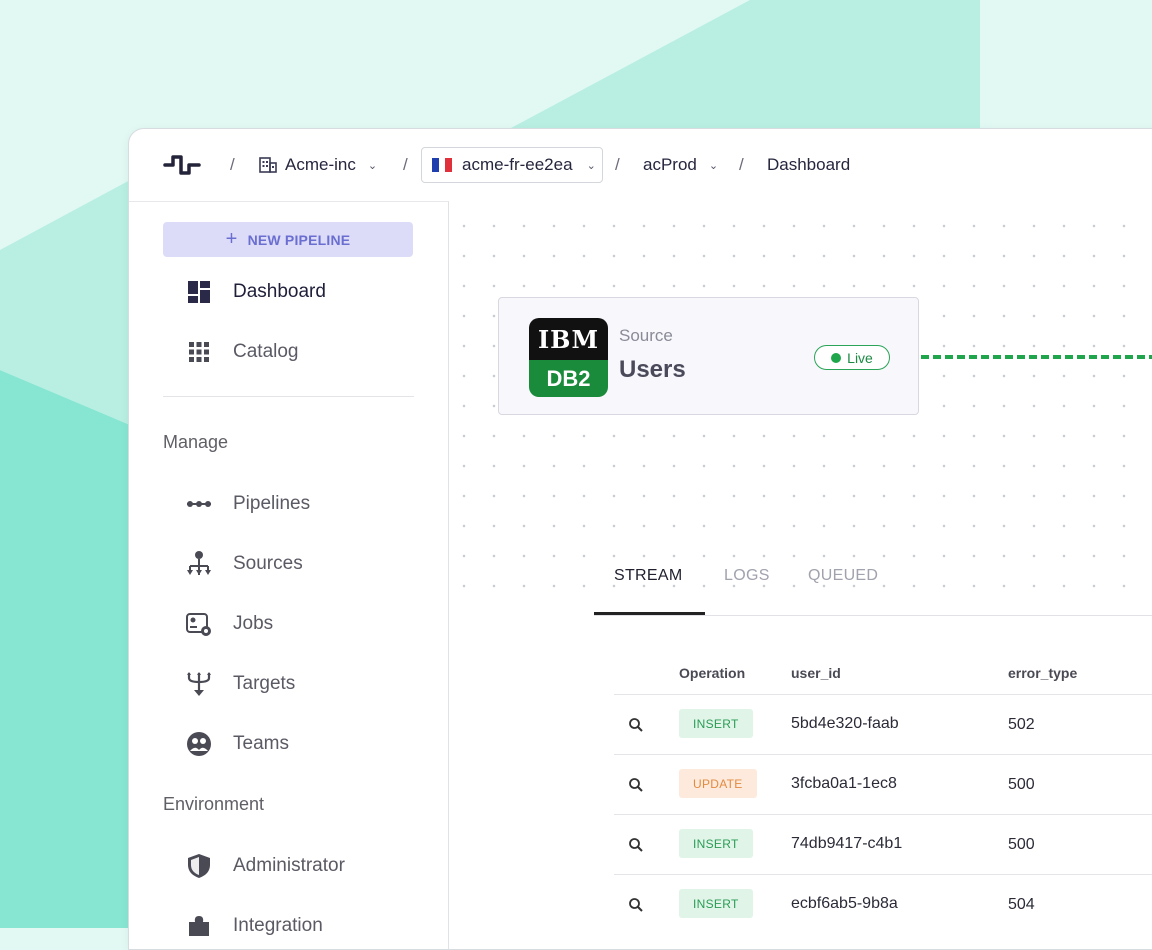 The height and width of the screenshot is (950, 1152). Describe the element at coordinates (199, 352) in the screenshot. I see `grid-icon` at that location.